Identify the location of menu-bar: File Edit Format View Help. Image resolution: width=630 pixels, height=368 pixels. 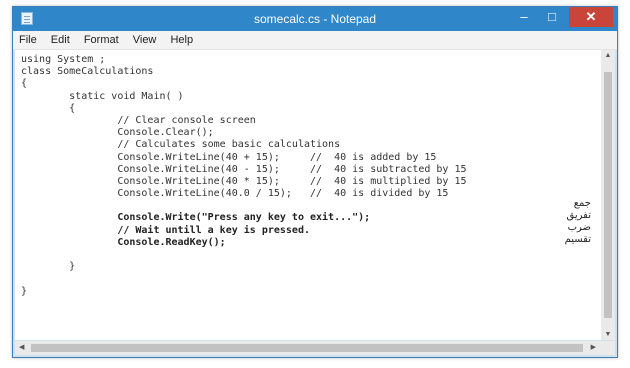
(315, 40).